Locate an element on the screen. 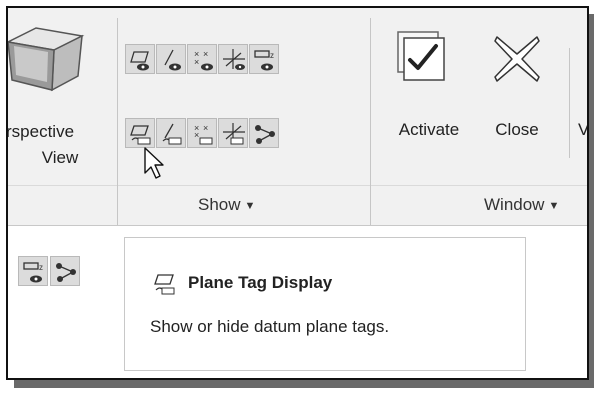 The image size is (595, 393). spin-center-button is located at coordinates (264, 133).